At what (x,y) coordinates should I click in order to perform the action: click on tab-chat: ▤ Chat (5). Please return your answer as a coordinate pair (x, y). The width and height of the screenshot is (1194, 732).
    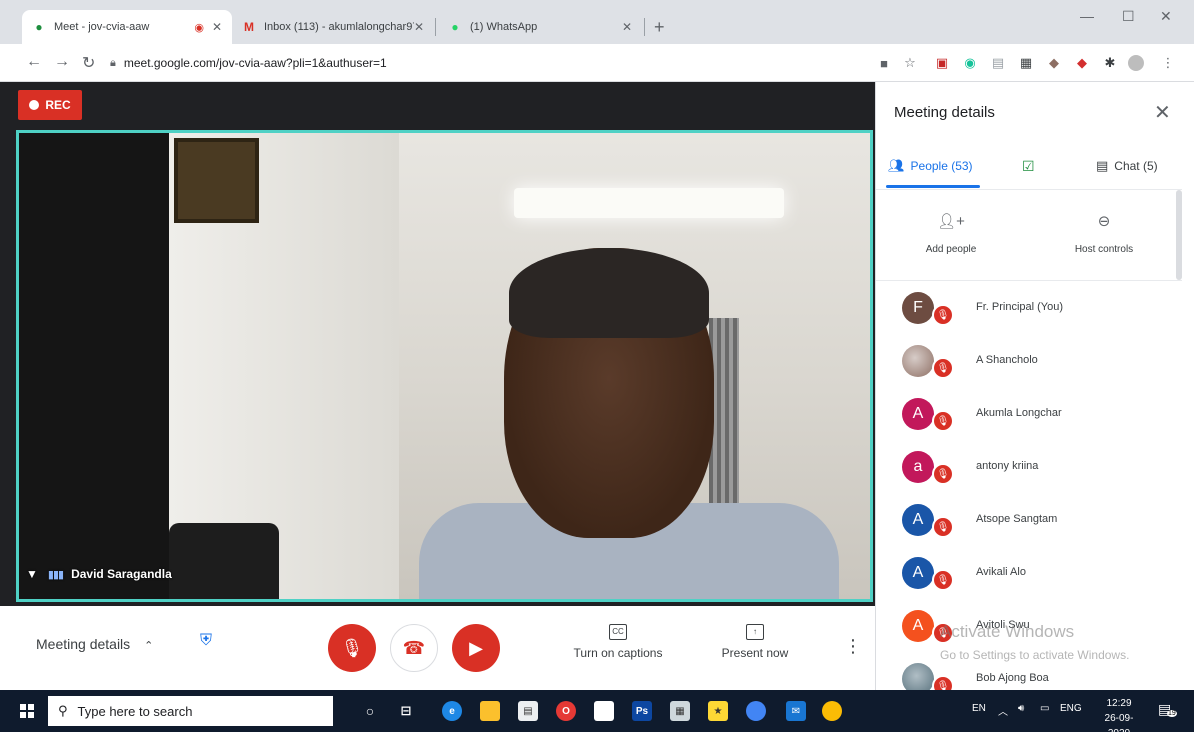
    Looking at the image, I should click on (1127, 166).